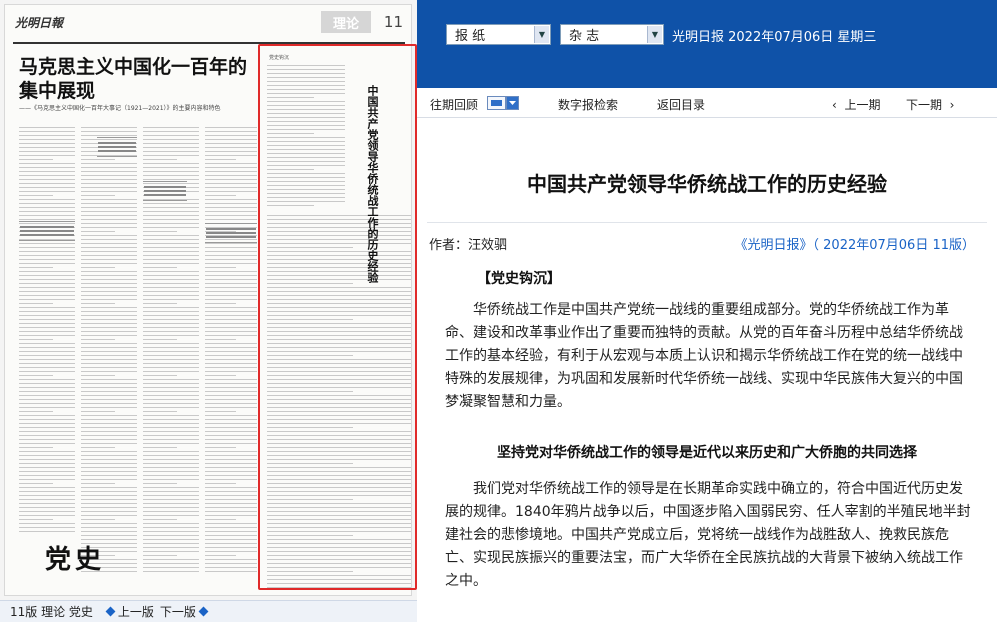  Describe the element at coordinates (454, 104) in the screenshot. I see `archive-link: 往期回顾` at that location.